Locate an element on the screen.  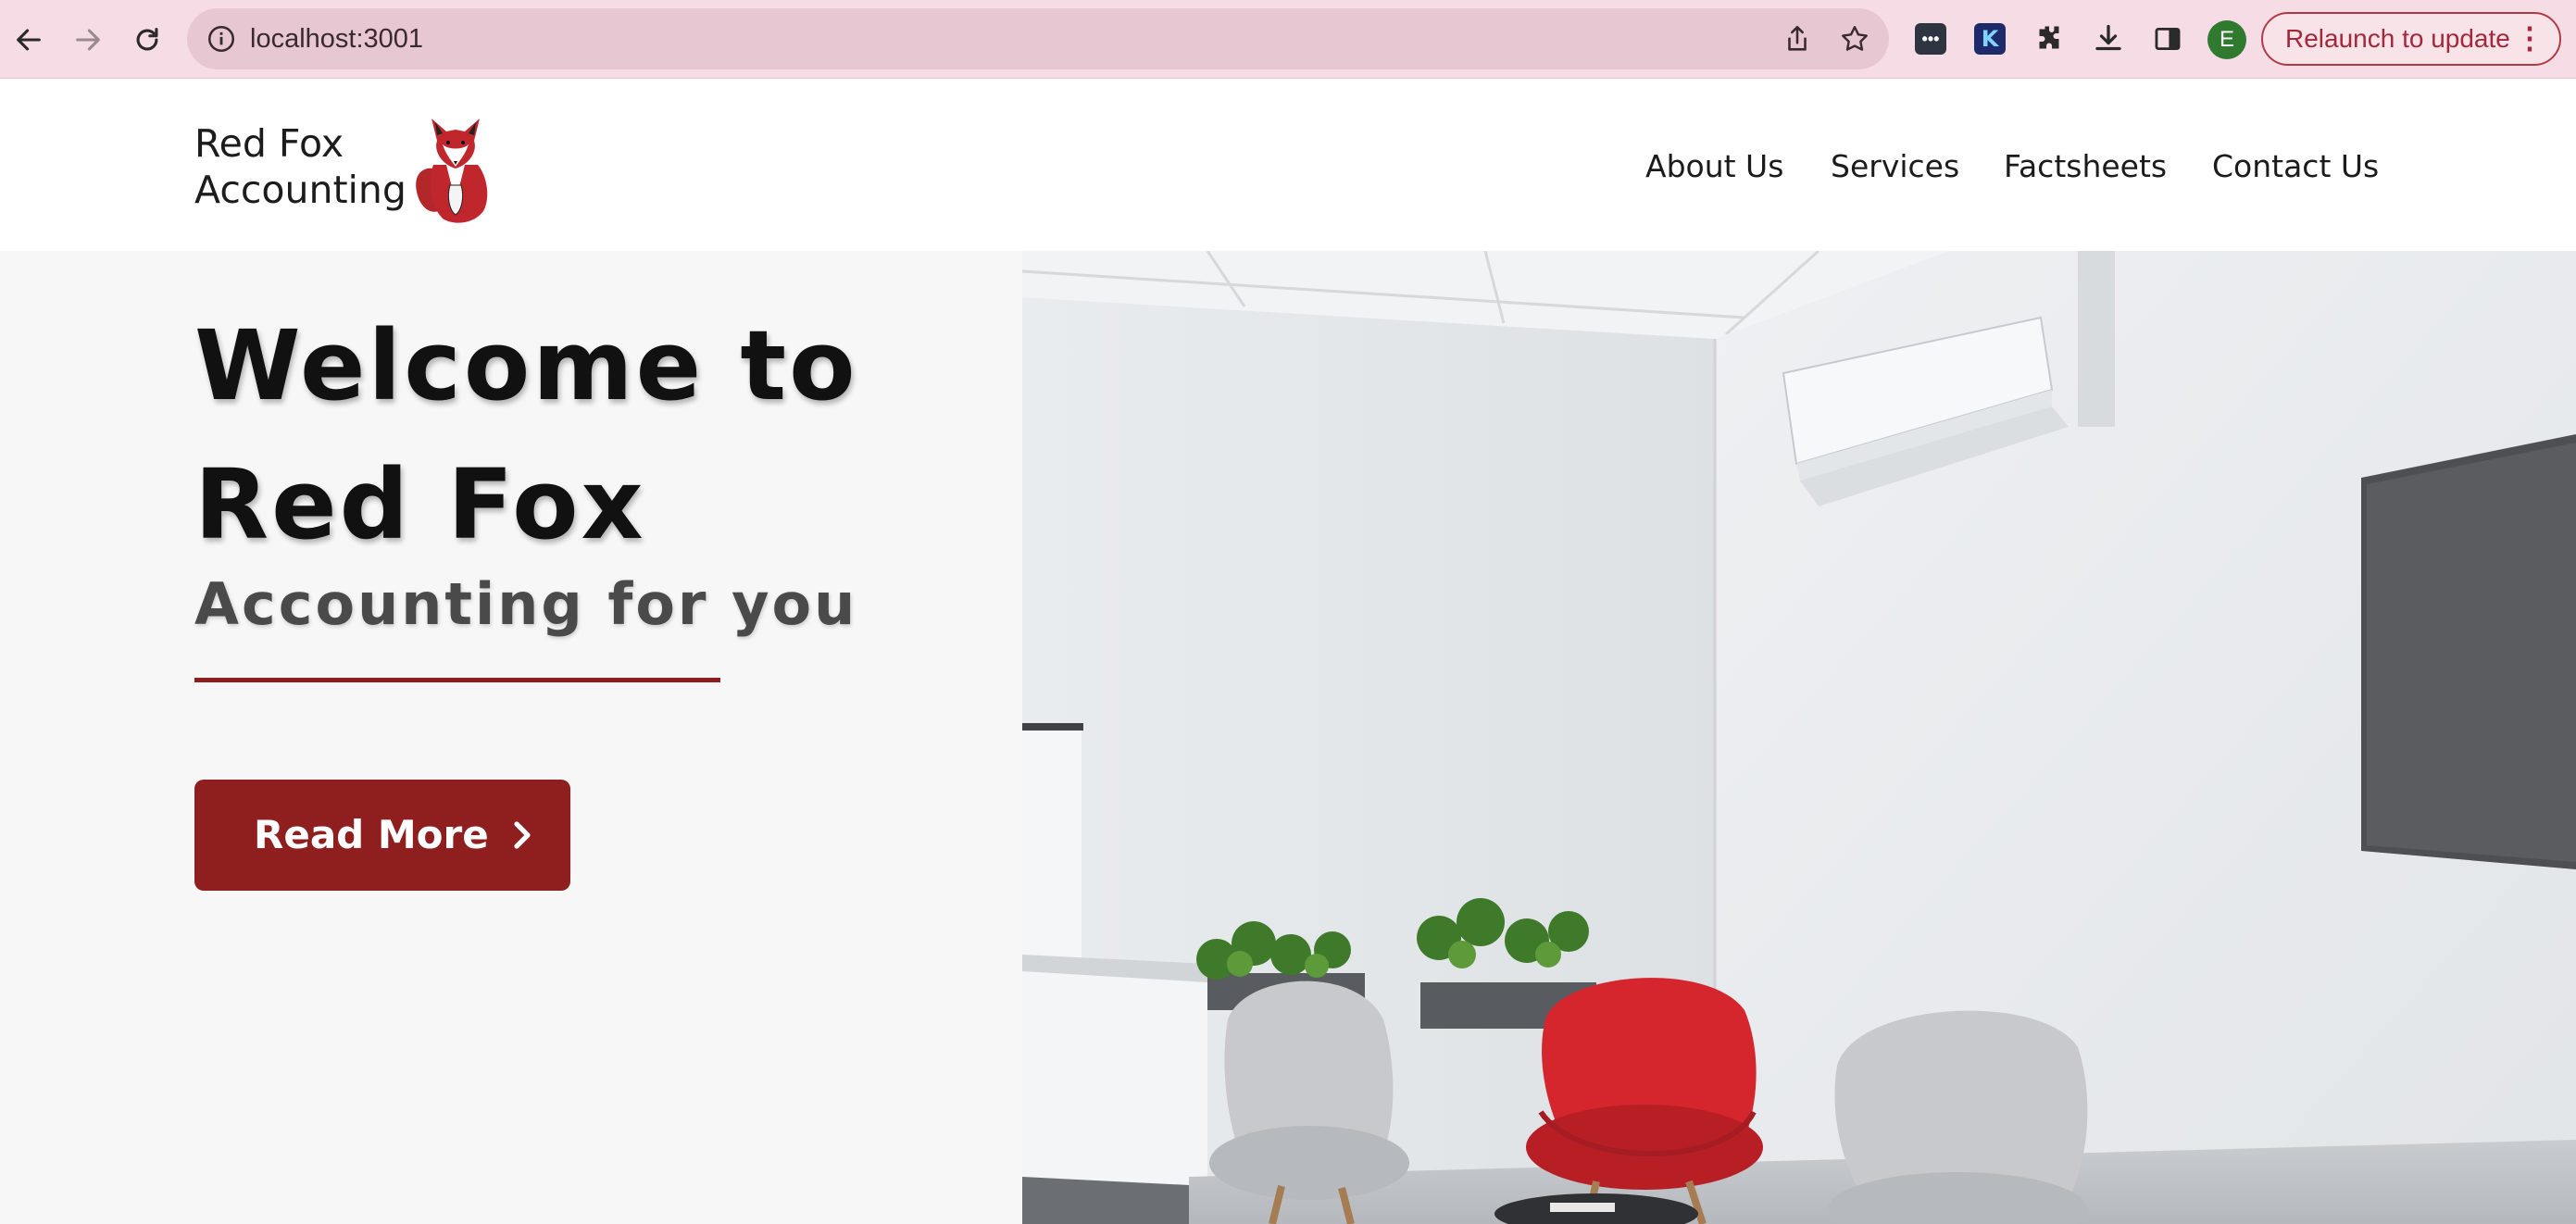
side-panel-button is located at coordinates (2167, 38).